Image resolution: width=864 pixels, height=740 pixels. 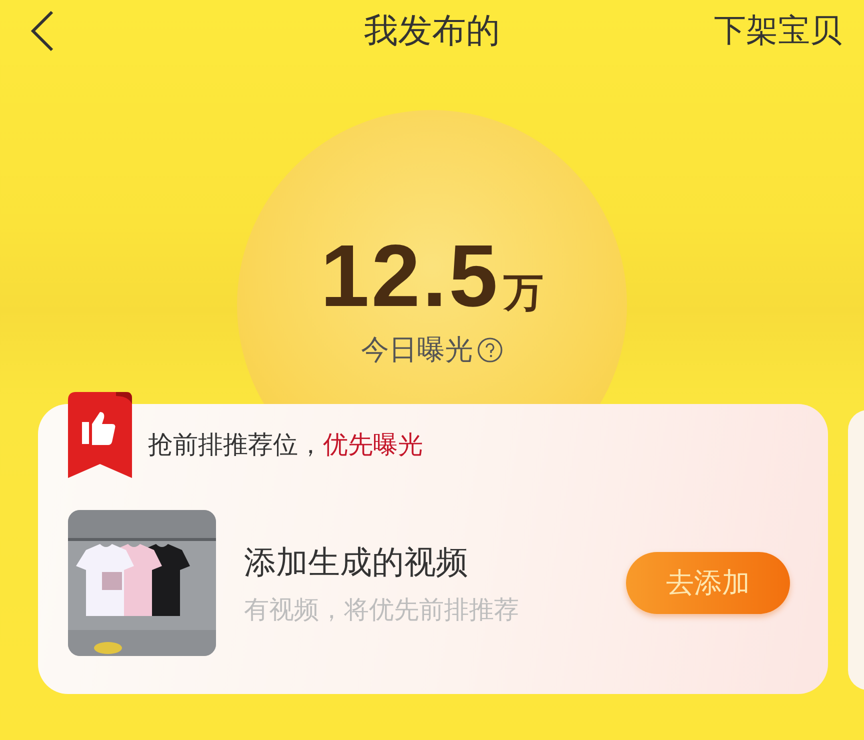 I want to click on exposure-value: 12.5, so click(x=410, y=276).